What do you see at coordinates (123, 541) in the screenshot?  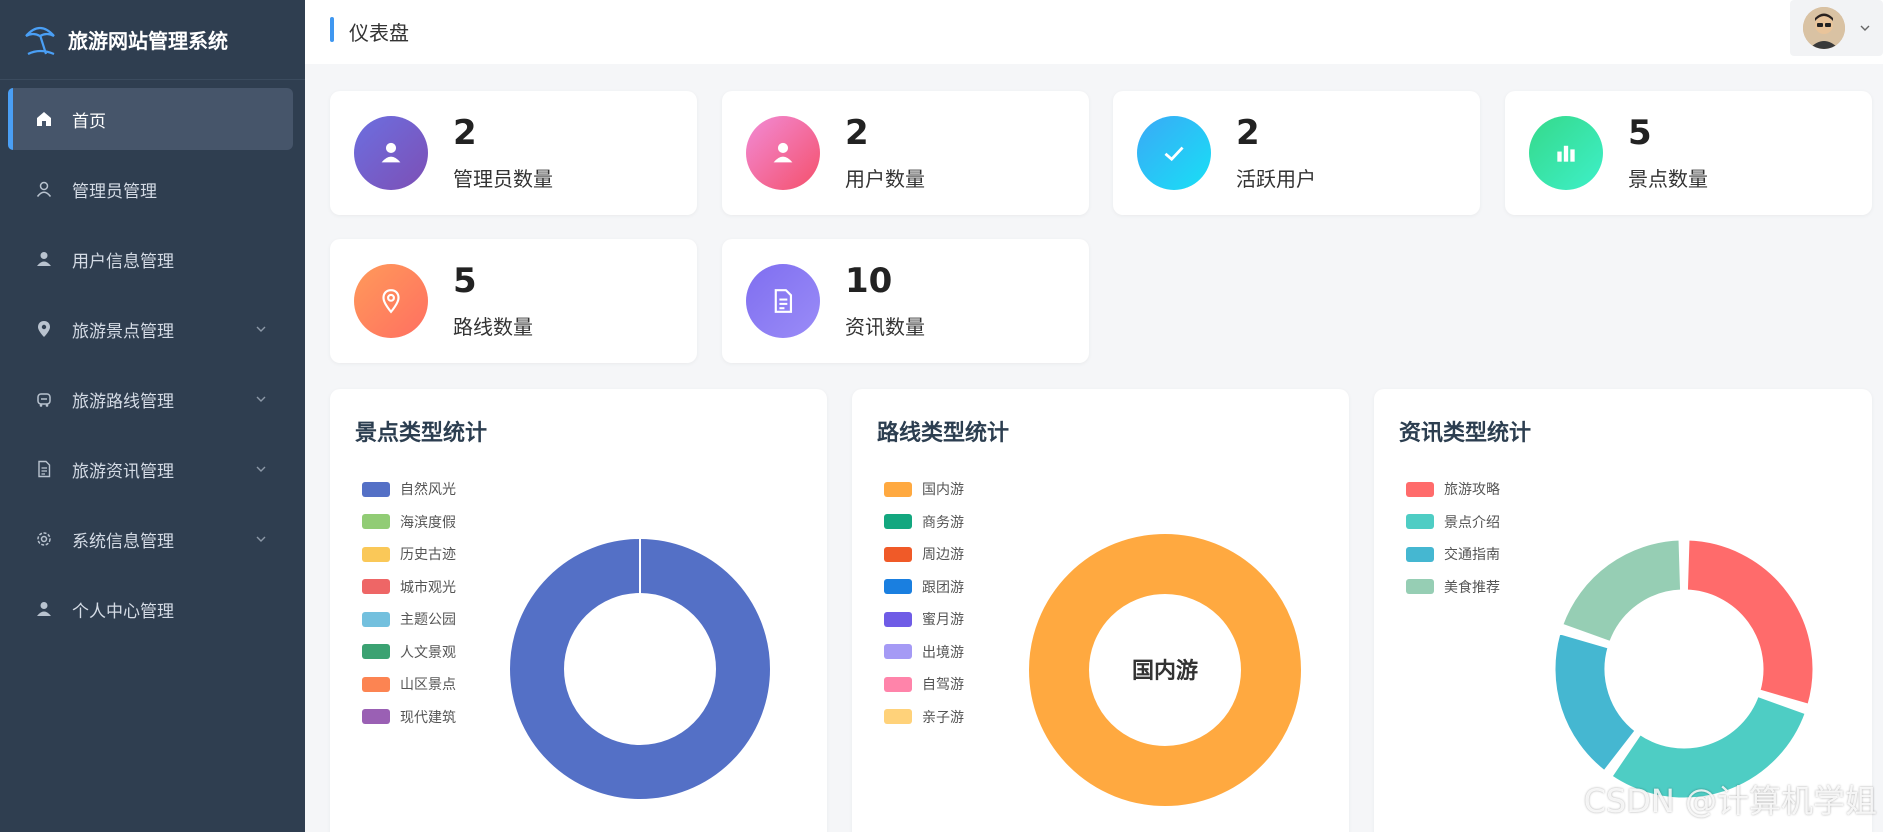 I see `sidebar-item-label: 系统信息管理` at bounding box center [123, 541].